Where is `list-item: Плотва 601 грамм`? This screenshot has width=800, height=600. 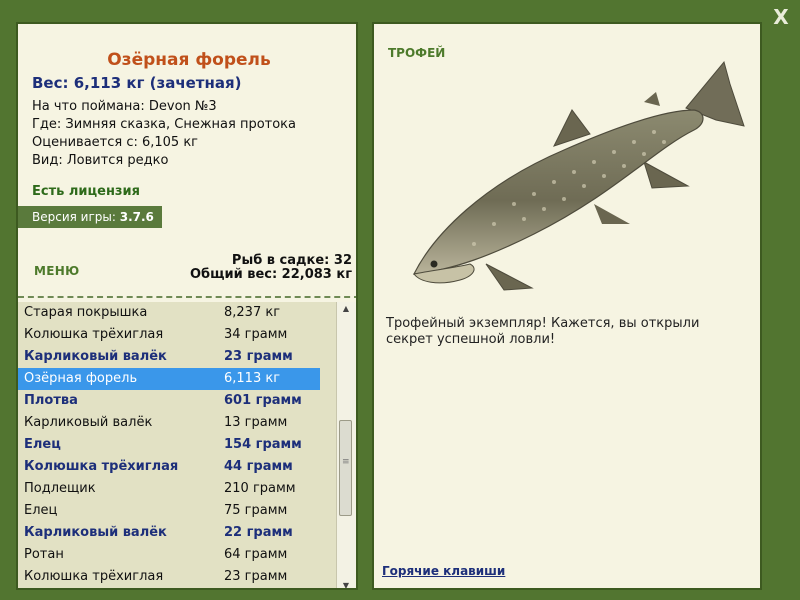
list-item: Плотва 601 грамм is located at coordinates (177, 401).